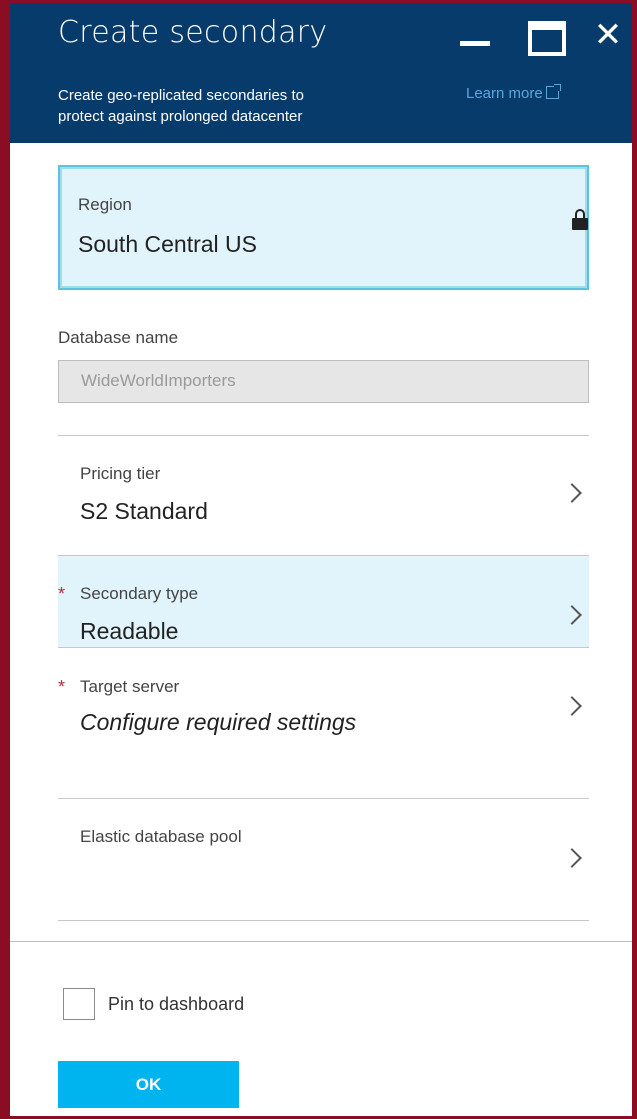  What do you see at coordinates (130, 686) in the screenshot?
I see `target-server-label: Target server` at bounding box center [130, 686].